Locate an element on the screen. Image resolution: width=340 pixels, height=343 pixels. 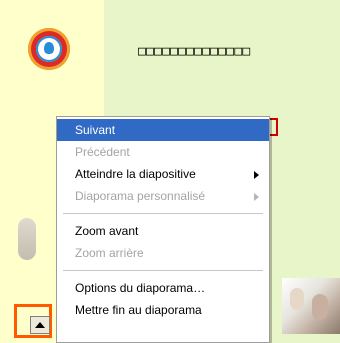
menu-item-precedent: Précédent is located at coordinates (163, 152).